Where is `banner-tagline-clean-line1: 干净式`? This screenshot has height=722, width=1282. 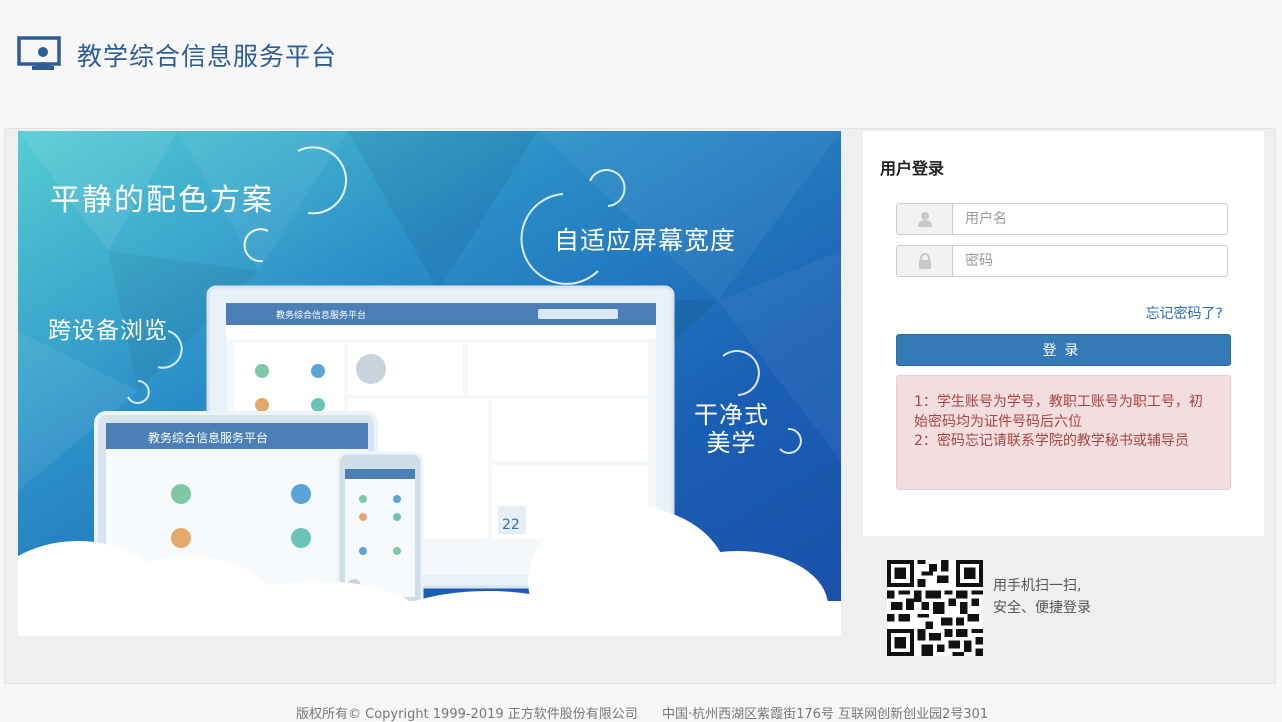
banner-tagline-clean-line1: 干净式 is located at coordinates (731, 415).